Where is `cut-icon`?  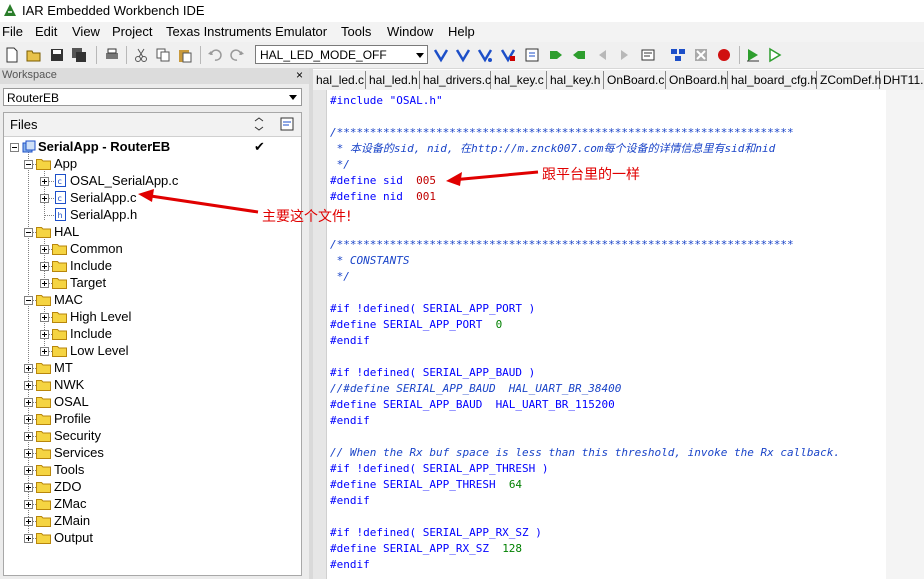
cut-icon is located at coordinates (141, 55).